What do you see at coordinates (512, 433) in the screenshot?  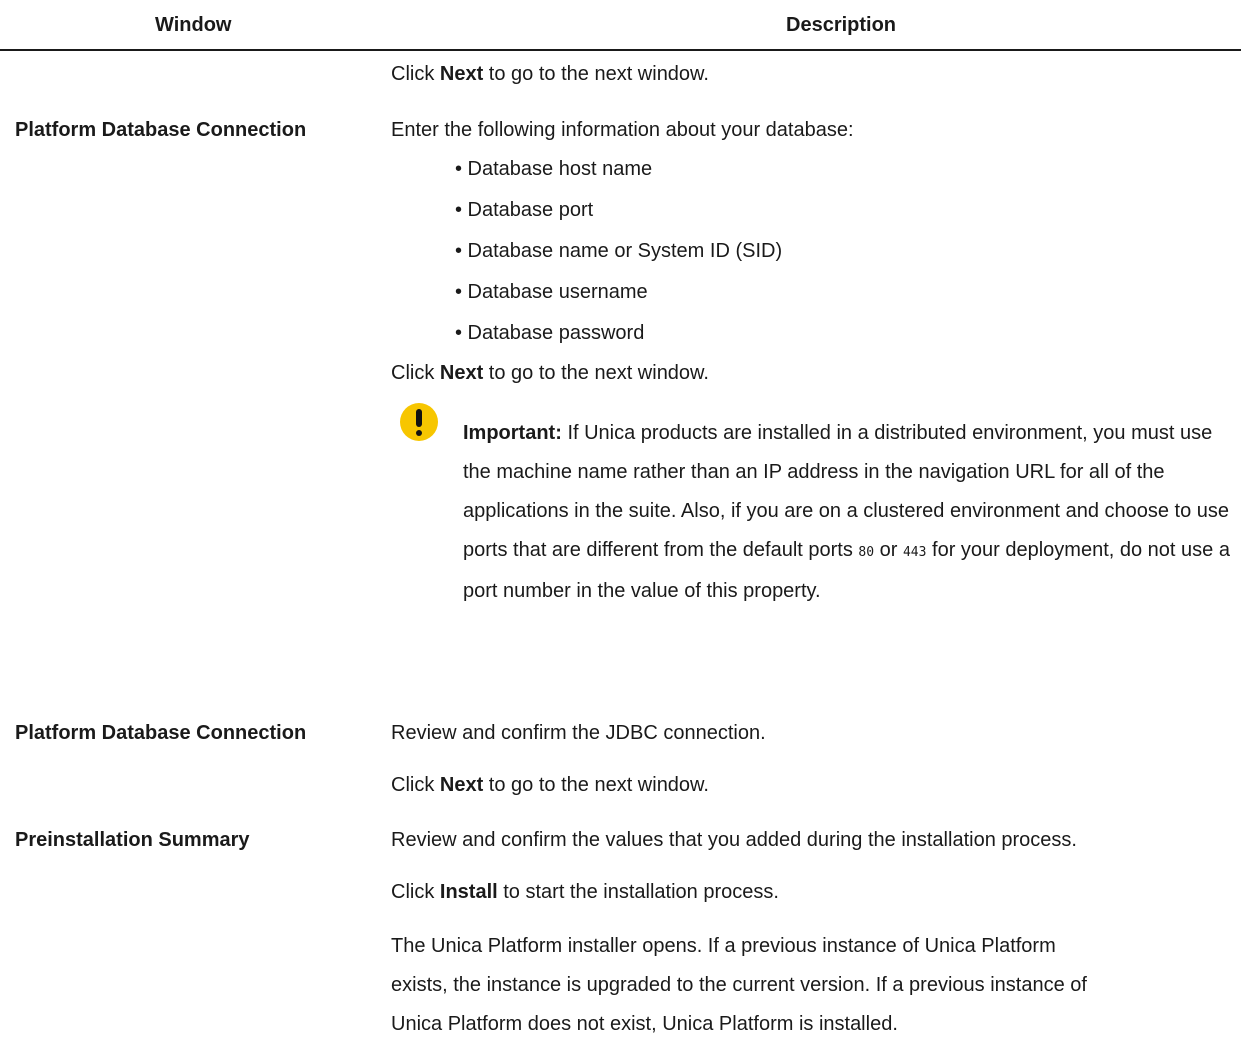 I see `note-label: Important:` at bounding box center [512, 433].